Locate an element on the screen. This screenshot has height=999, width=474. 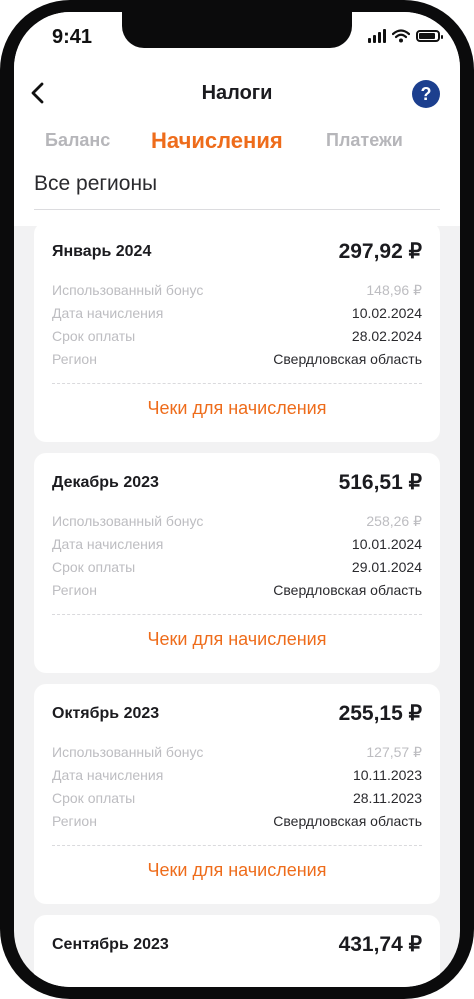
wifi-icon is located at coordinates (401, 36).